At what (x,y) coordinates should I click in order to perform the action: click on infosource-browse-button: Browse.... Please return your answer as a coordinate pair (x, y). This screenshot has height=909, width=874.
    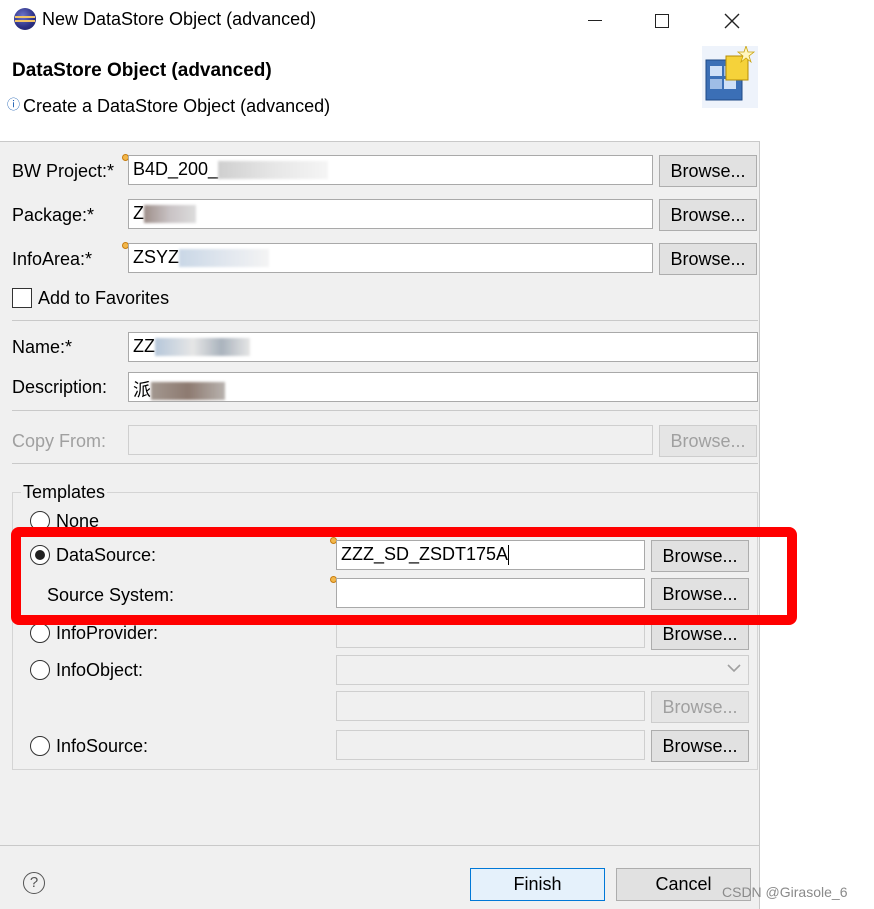
    Looking at the image, I should click on (700, 746).